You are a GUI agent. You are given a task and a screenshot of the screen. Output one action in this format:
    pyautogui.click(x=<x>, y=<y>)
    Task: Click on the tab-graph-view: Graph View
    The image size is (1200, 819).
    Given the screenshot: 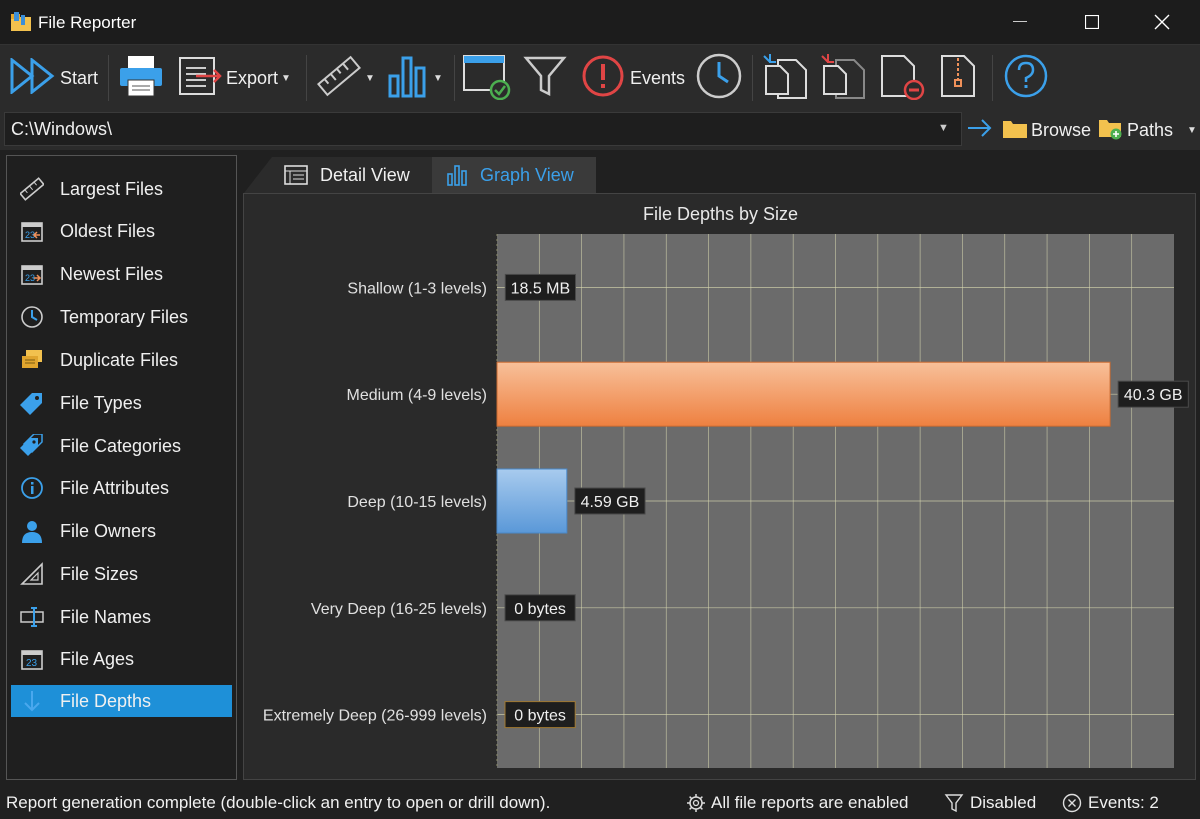 What is the action you would take?
    pyautogui.click(x=514, y=175)
    